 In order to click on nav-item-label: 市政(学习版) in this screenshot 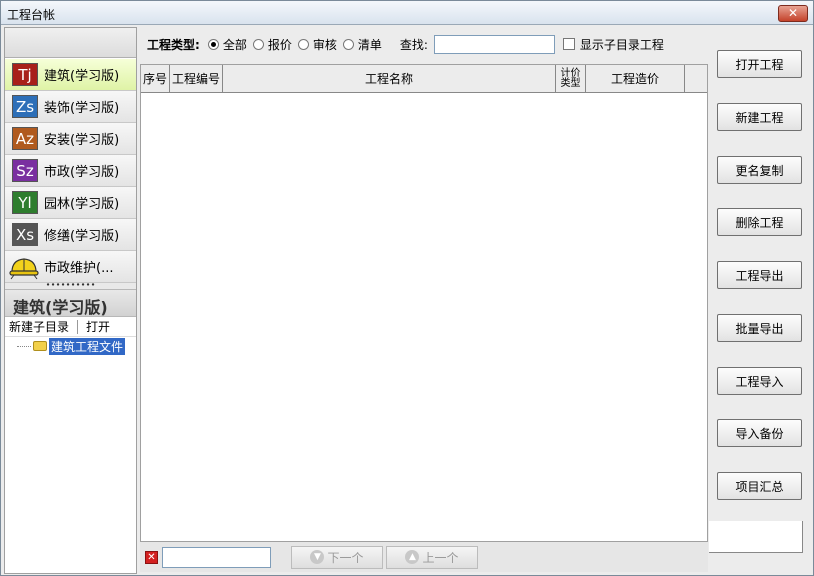, I will do `click(82, 172)`.